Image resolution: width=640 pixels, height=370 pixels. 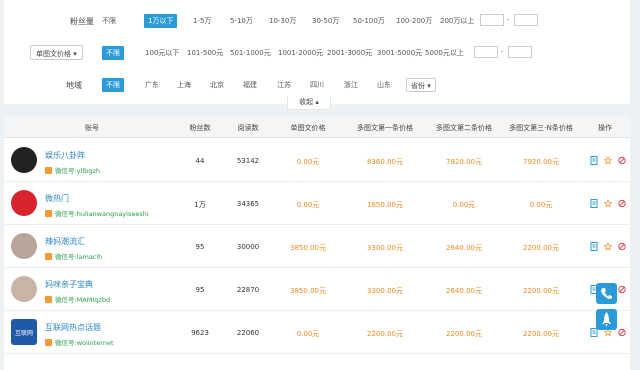 I want to click on region-option: 北京, so click(x=217, y=85).